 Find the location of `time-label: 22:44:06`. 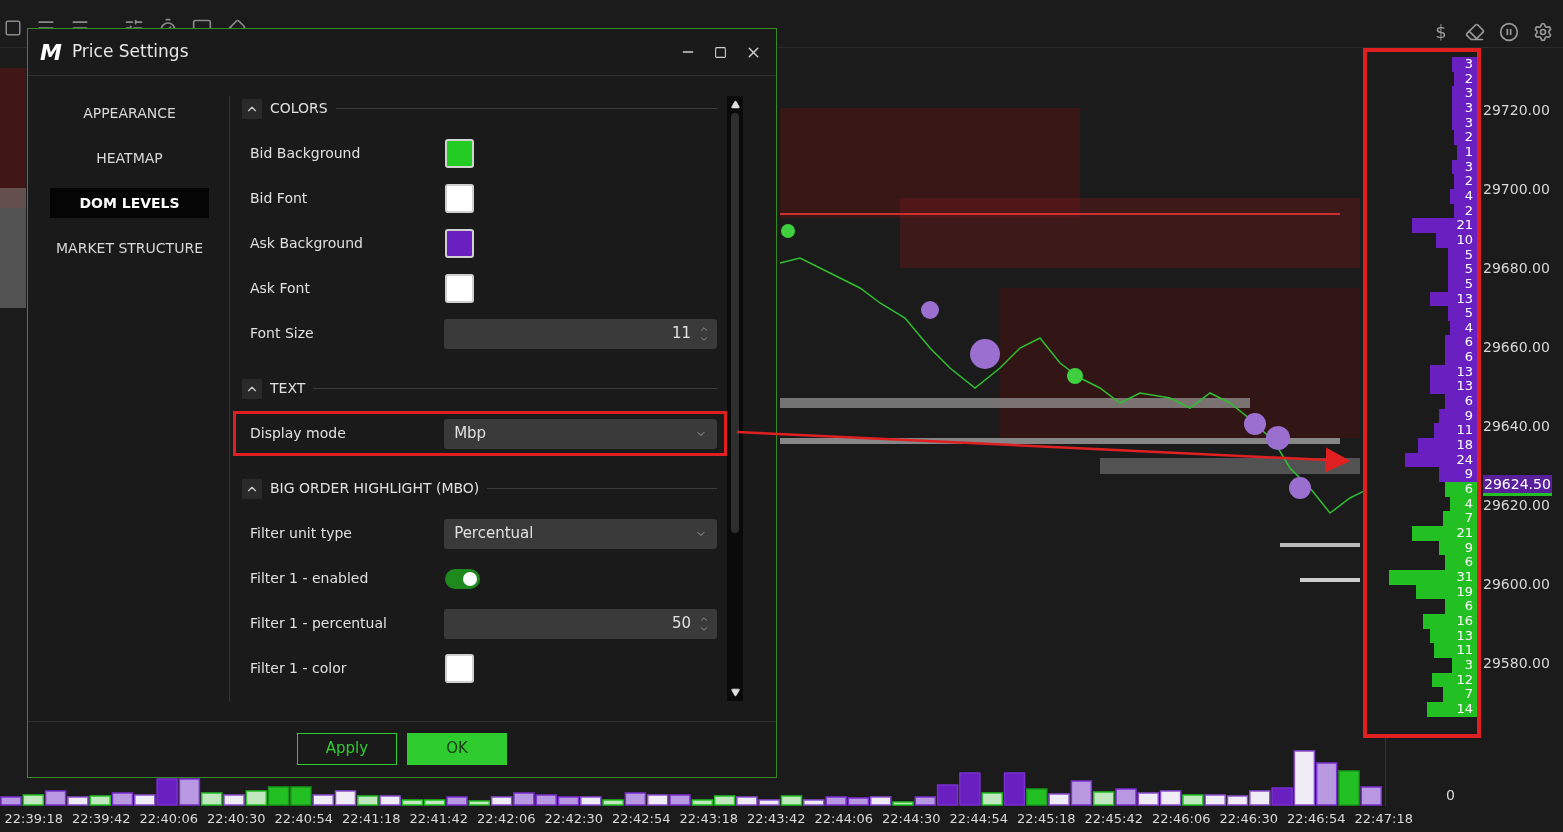

time-label: 22:44:06 is located at coordinates (843, 819).